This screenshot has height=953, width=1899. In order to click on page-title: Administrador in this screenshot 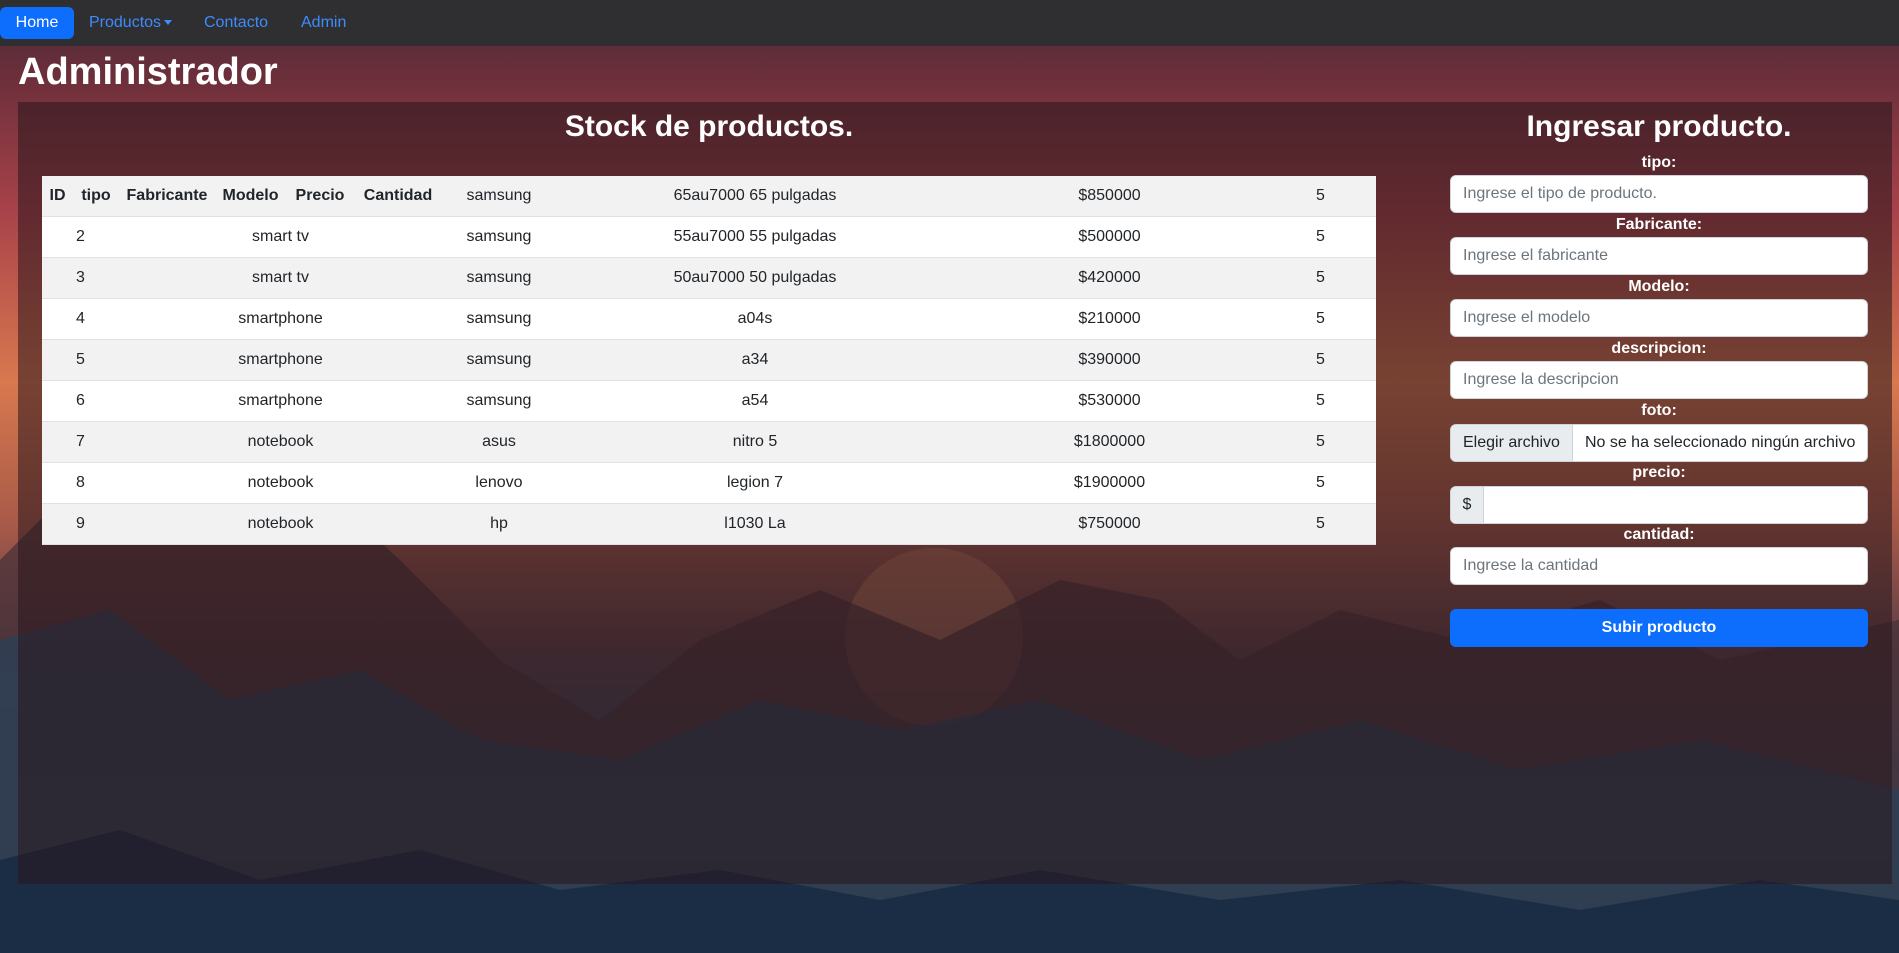, I will do `click(148, 72)`.